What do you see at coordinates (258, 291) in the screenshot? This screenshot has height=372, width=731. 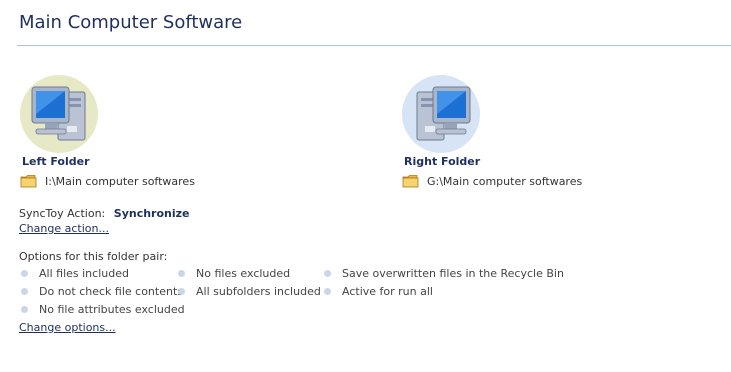 I see `option-label: All subfolders included` at bounding box center [258, 291].